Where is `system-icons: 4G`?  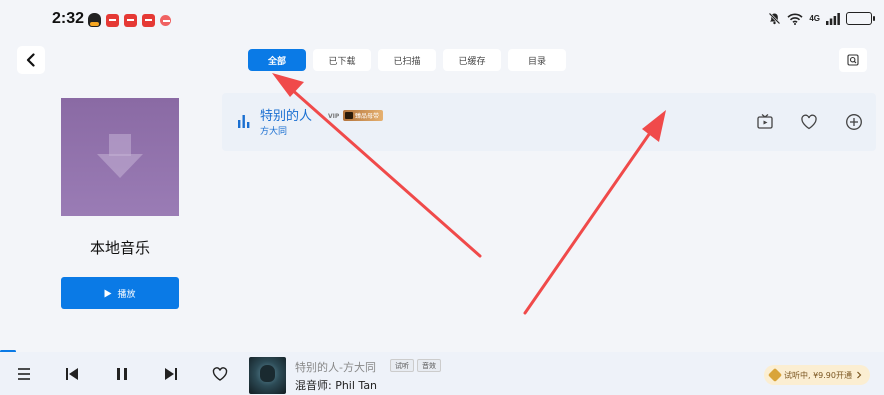 system-icons: 4G is located at coordinates (821, 18).